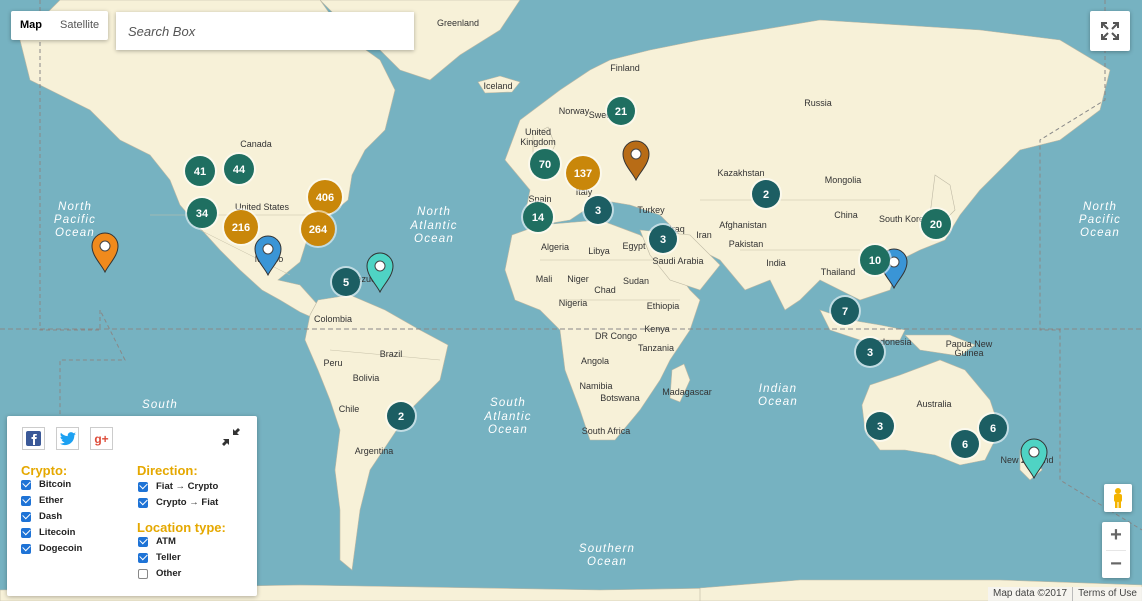 The image size is (1142, 601). I want to click on label-ocean-southern-1: Southern, so click(607, 549).